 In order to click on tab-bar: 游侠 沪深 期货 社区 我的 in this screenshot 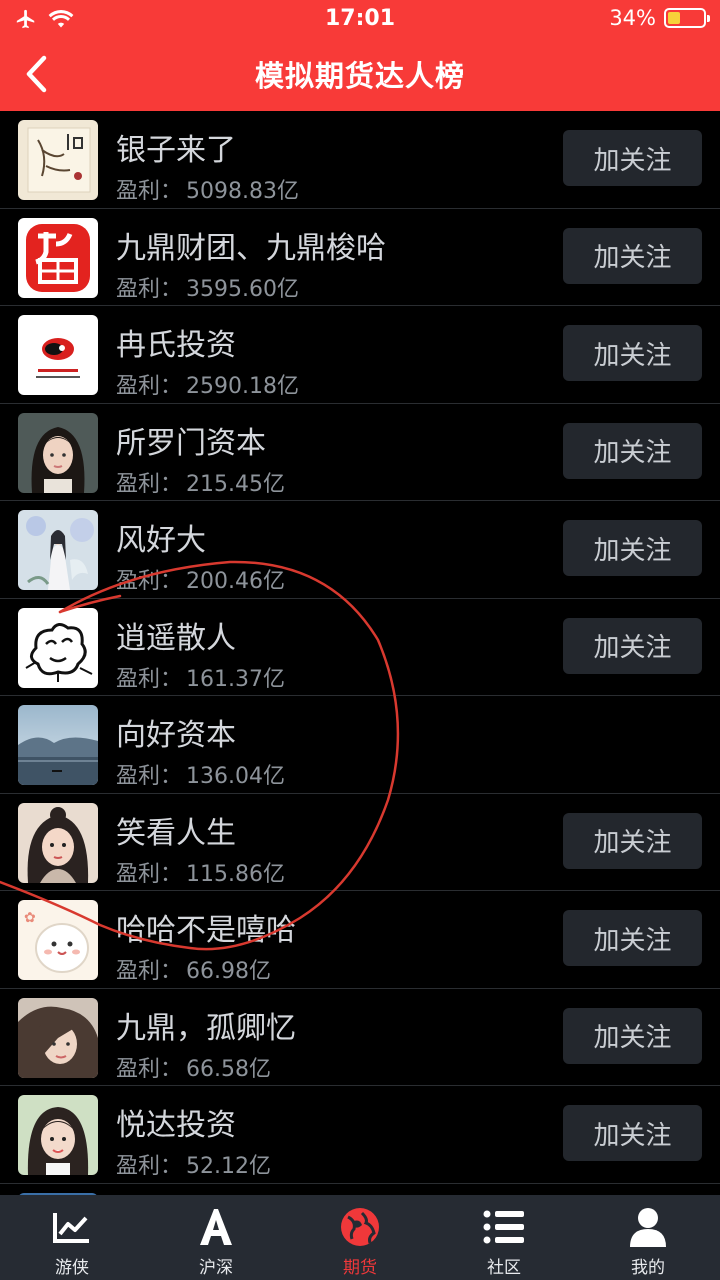, I will do `click(360, 1237)`.